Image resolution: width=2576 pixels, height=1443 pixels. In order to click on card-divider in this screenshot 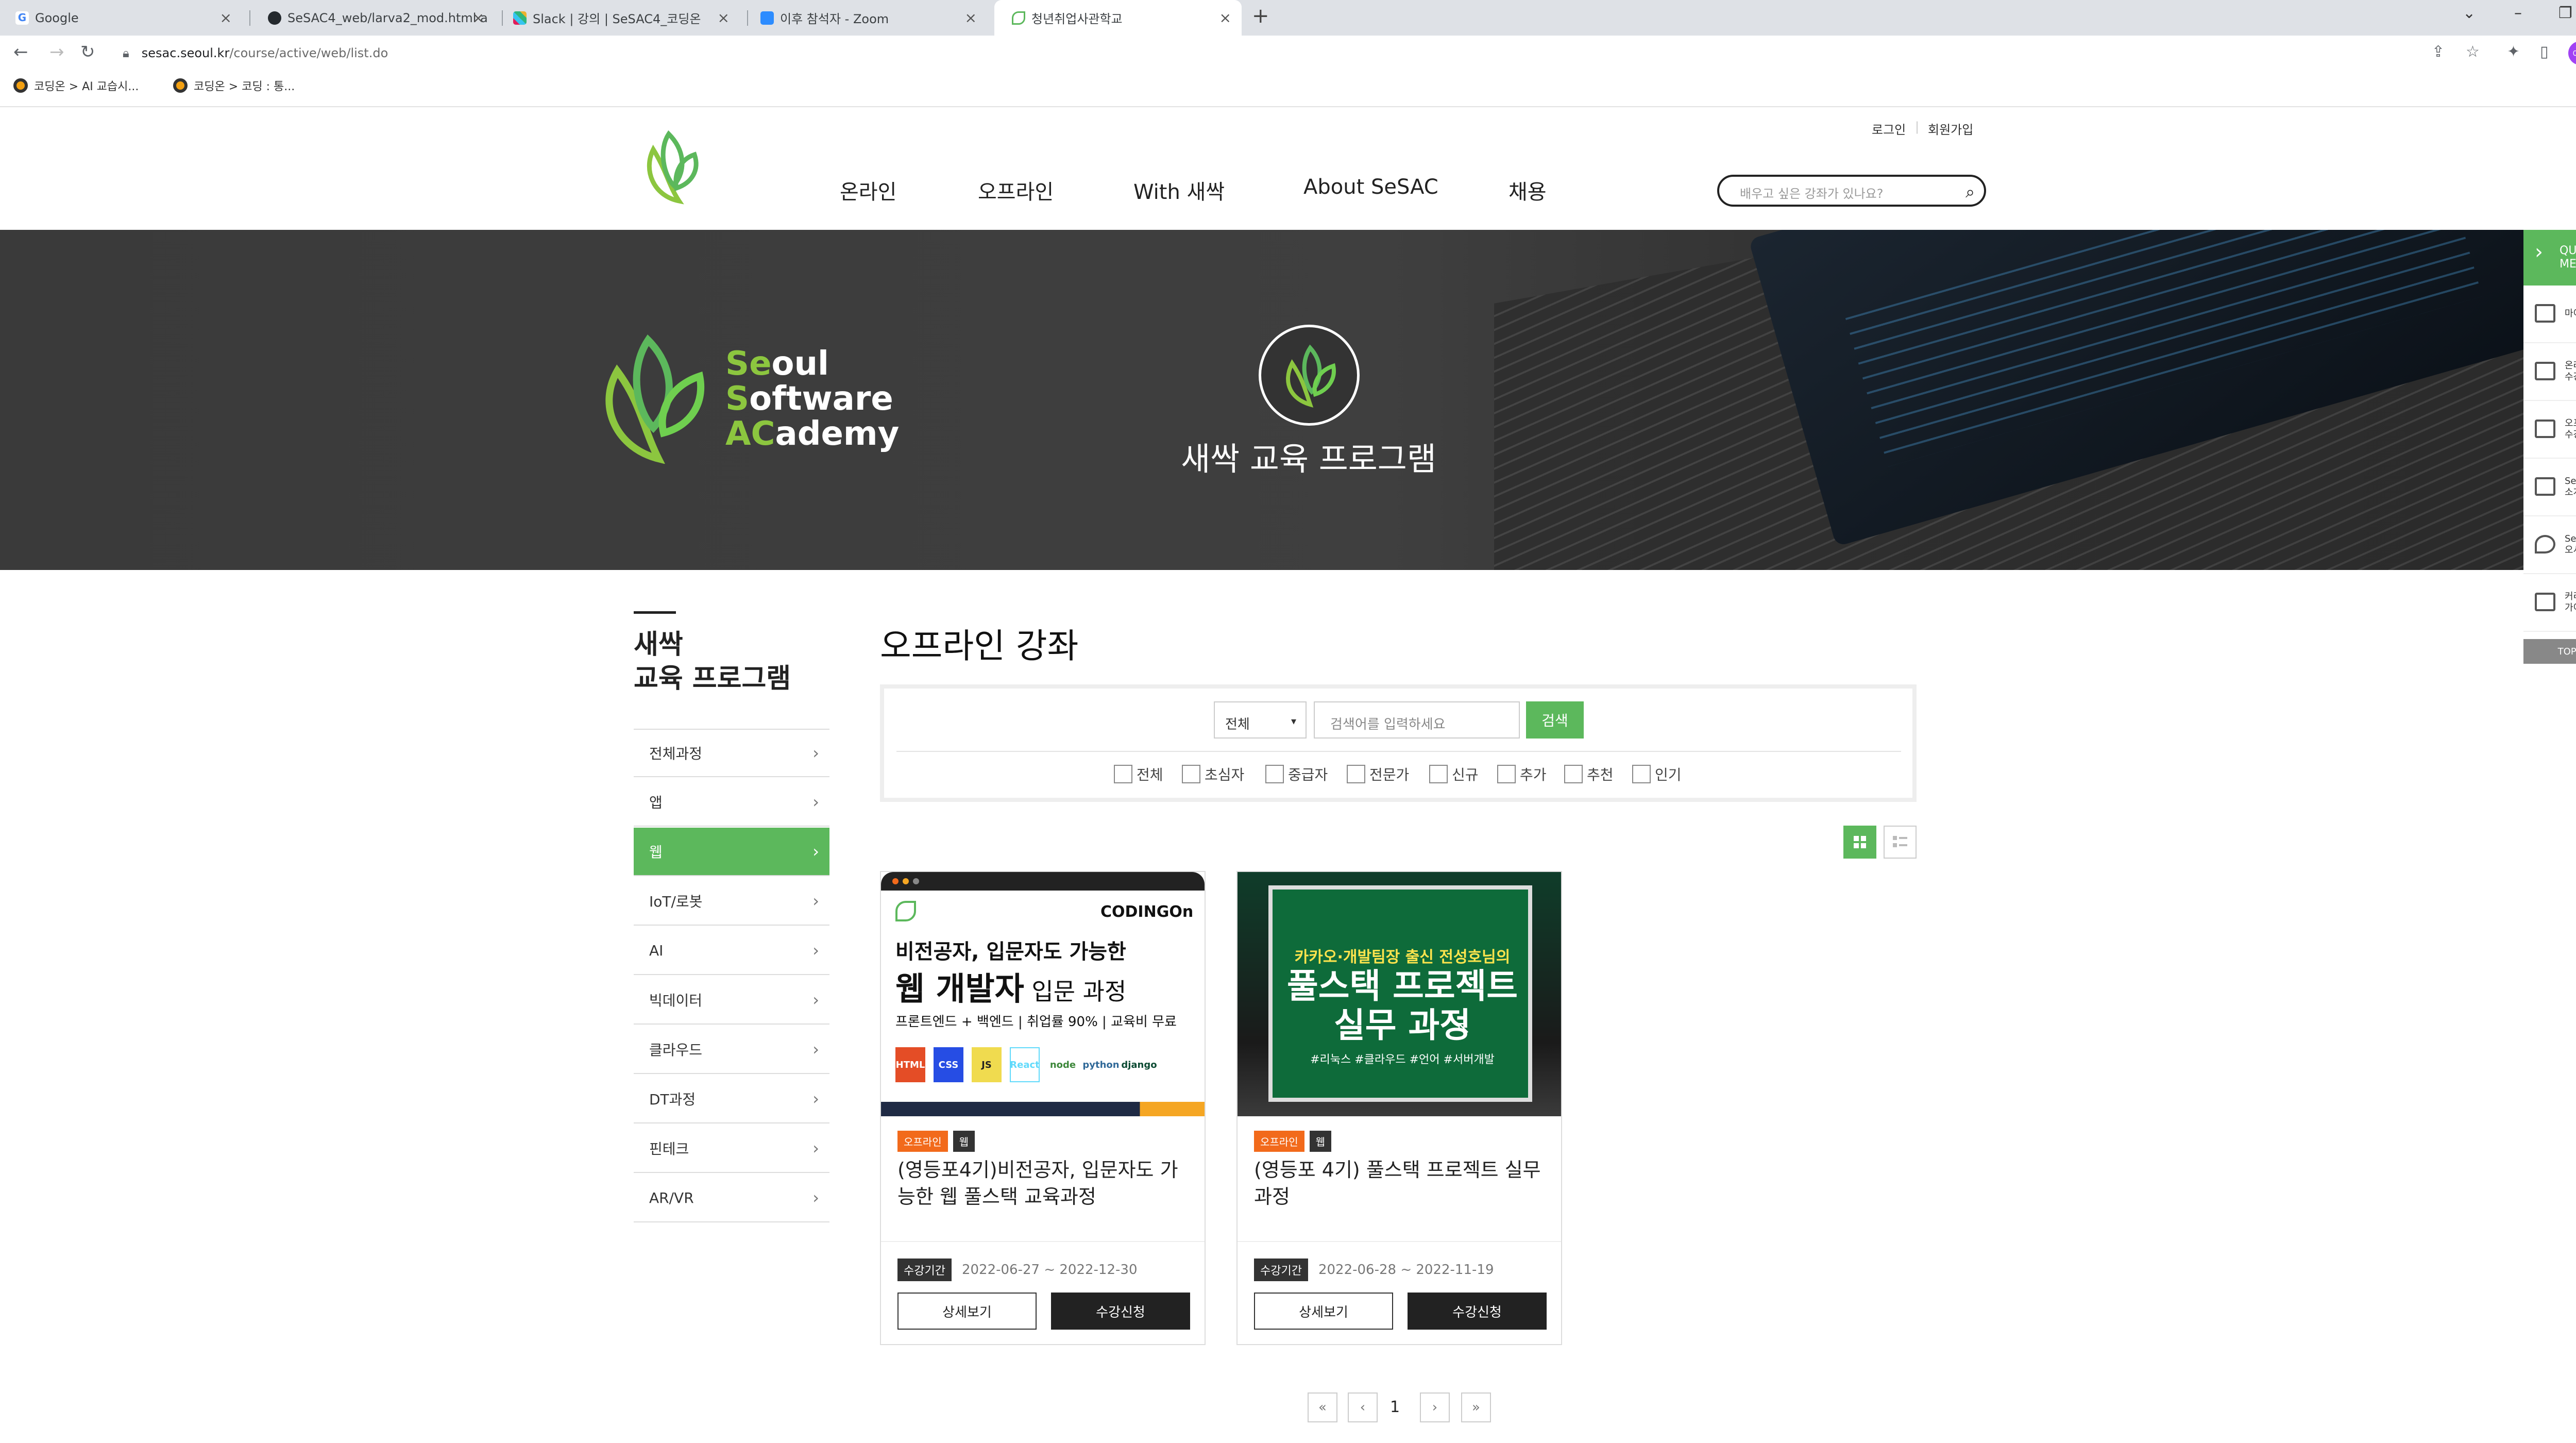, I will do `click(1399, 1241)`.